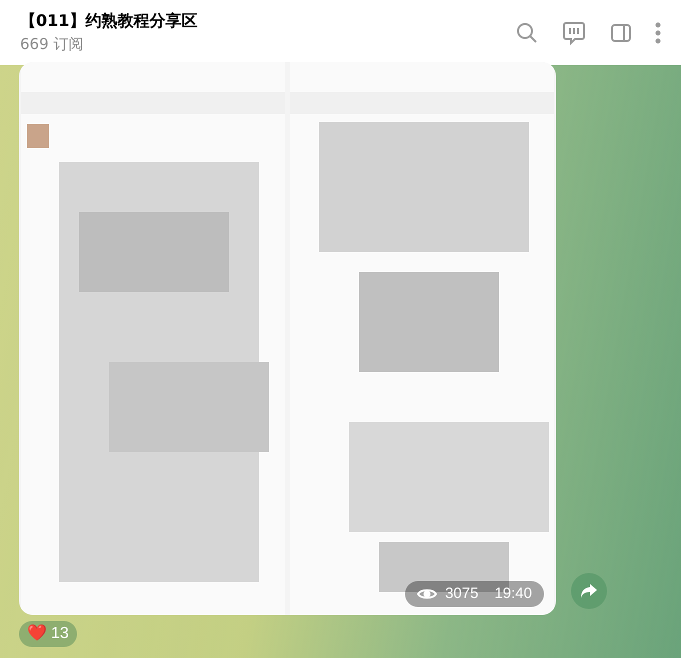  Describe the element at coordinates (527, 32) in the screenshot. I see `search-icon` at that location.